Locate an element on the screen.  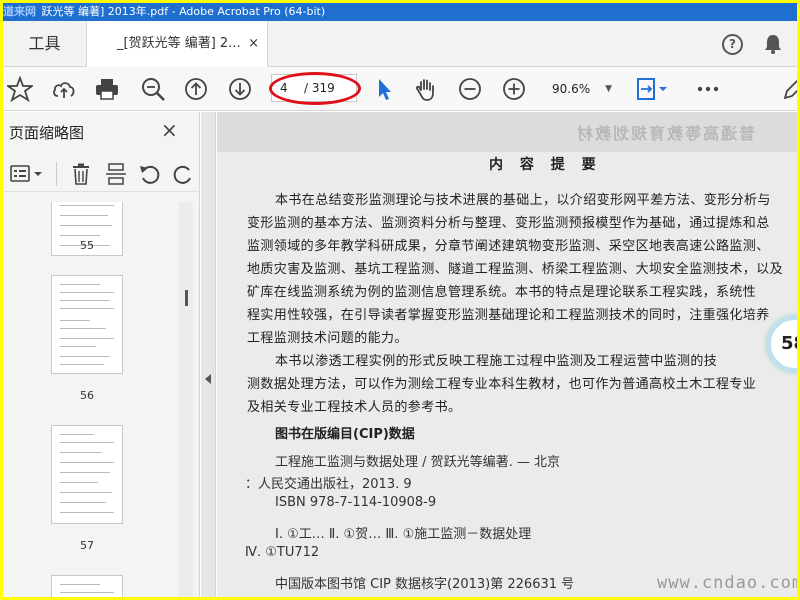
trash-icon is located at coordinates (81, 174).